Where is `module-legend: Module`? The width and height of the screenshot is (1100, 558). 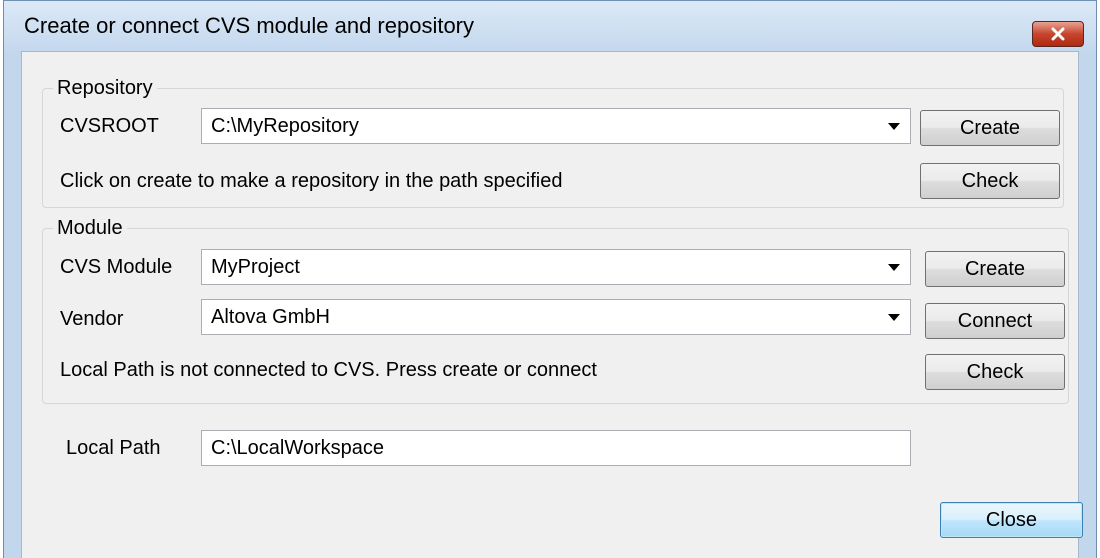 module-legend: Module is located at coordinates (90, 228).